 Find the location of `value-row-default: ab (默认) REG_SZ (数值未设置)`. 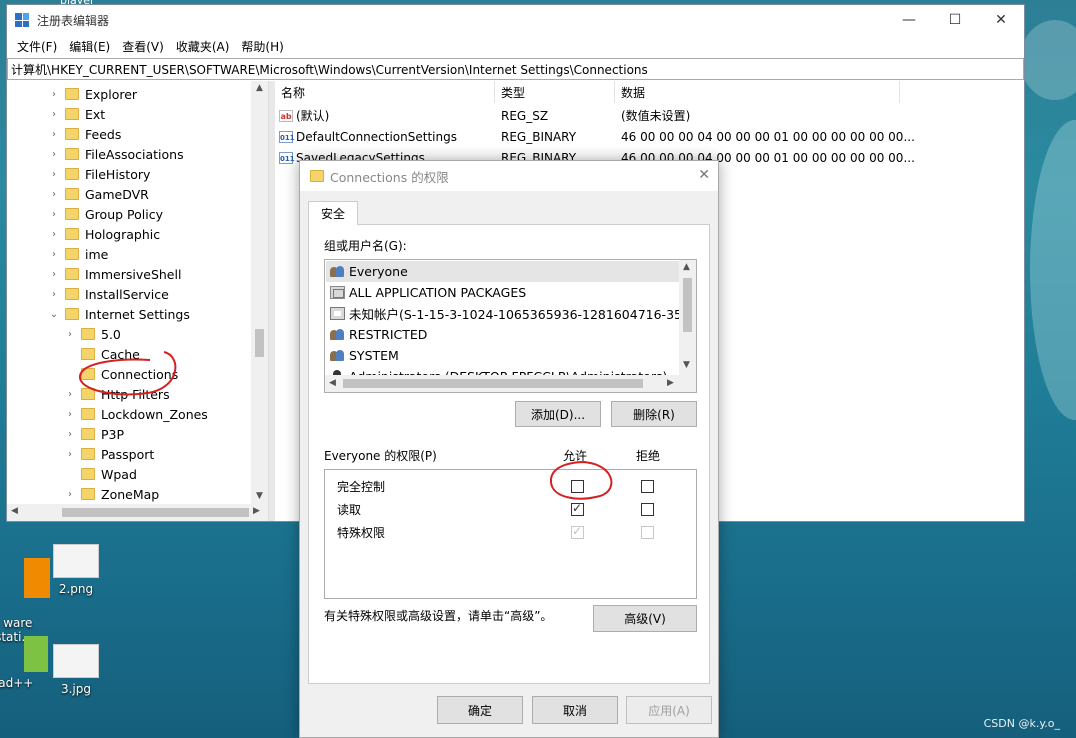

value-row-default: ab (默认) REG_SZ (数值未设置) is located at coordinates (635, 115).